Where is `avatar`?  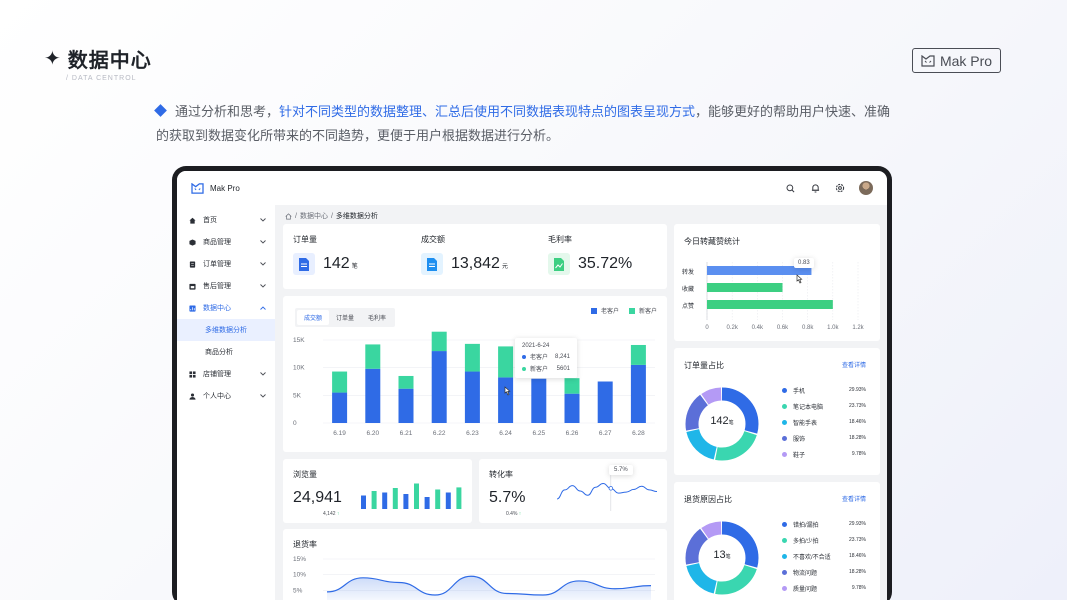 avatar is located at coordinates (866, 188).